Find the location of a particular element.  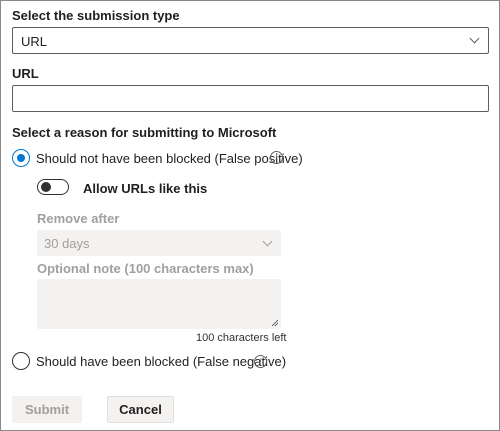

radio-false-positive is located at coordinates (21, 158).